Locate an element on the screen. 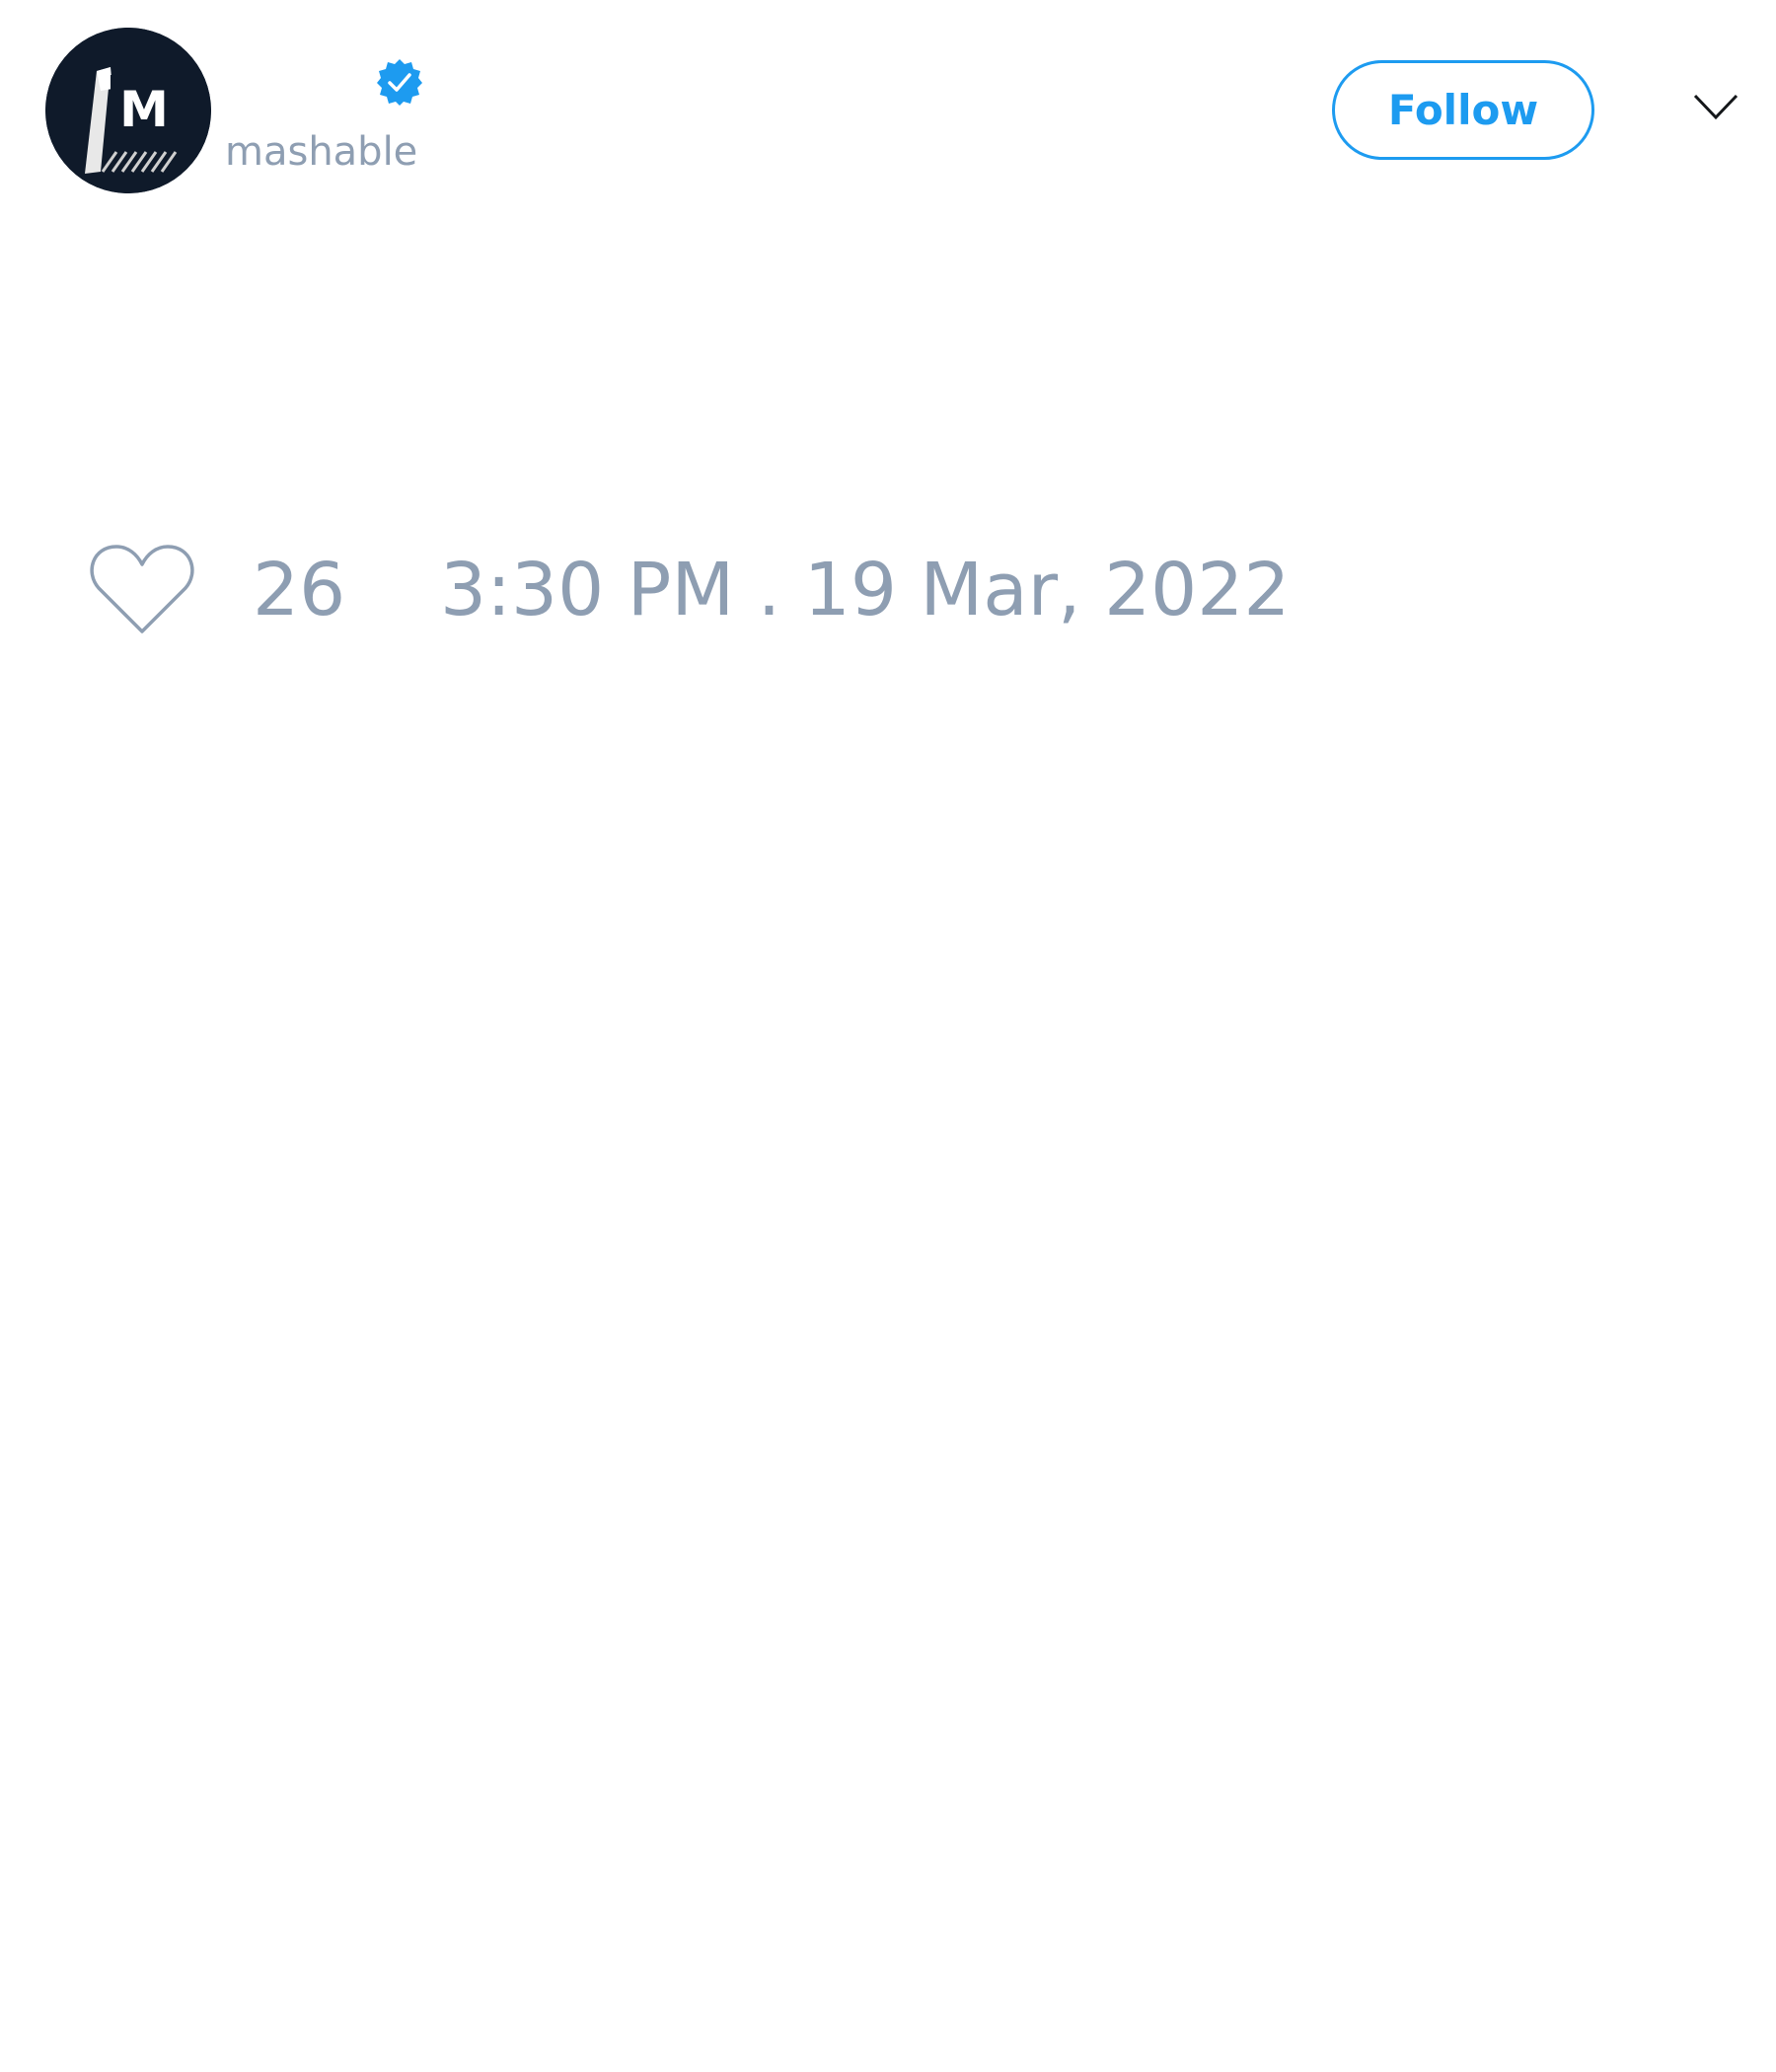  avatar: M is located at coordinates (128, 111).